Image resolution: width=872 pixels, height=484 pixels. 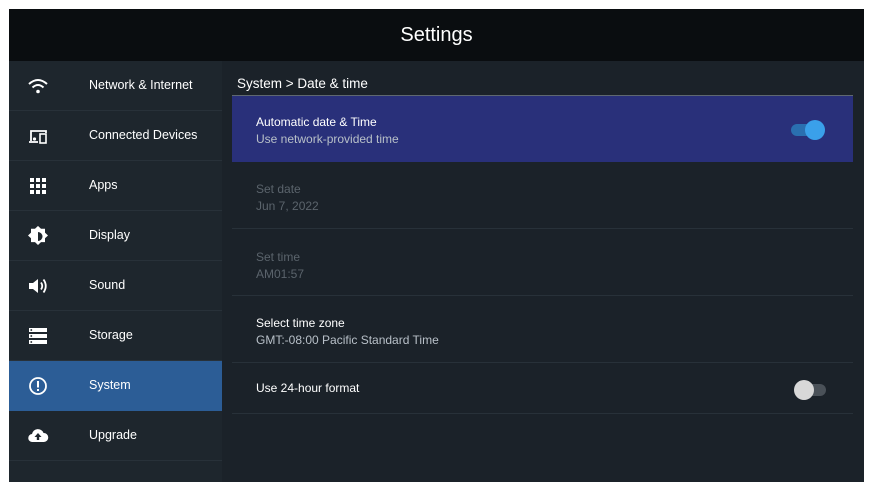 I want to click on sidebar-item-network: Network & Internet, so click(x=115, y=86).